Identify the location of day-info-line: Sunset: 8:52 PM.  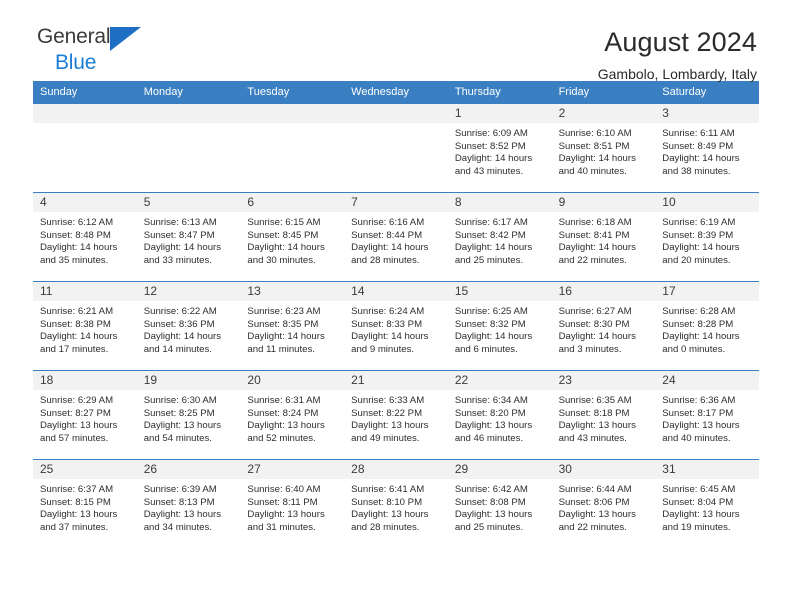
(490, 146).